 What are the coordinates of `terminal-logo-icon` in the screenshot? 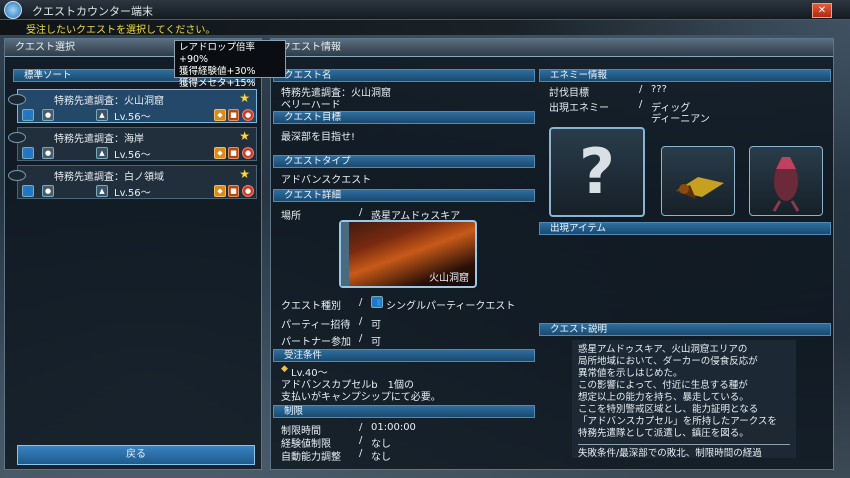 It's located at (13, 10).